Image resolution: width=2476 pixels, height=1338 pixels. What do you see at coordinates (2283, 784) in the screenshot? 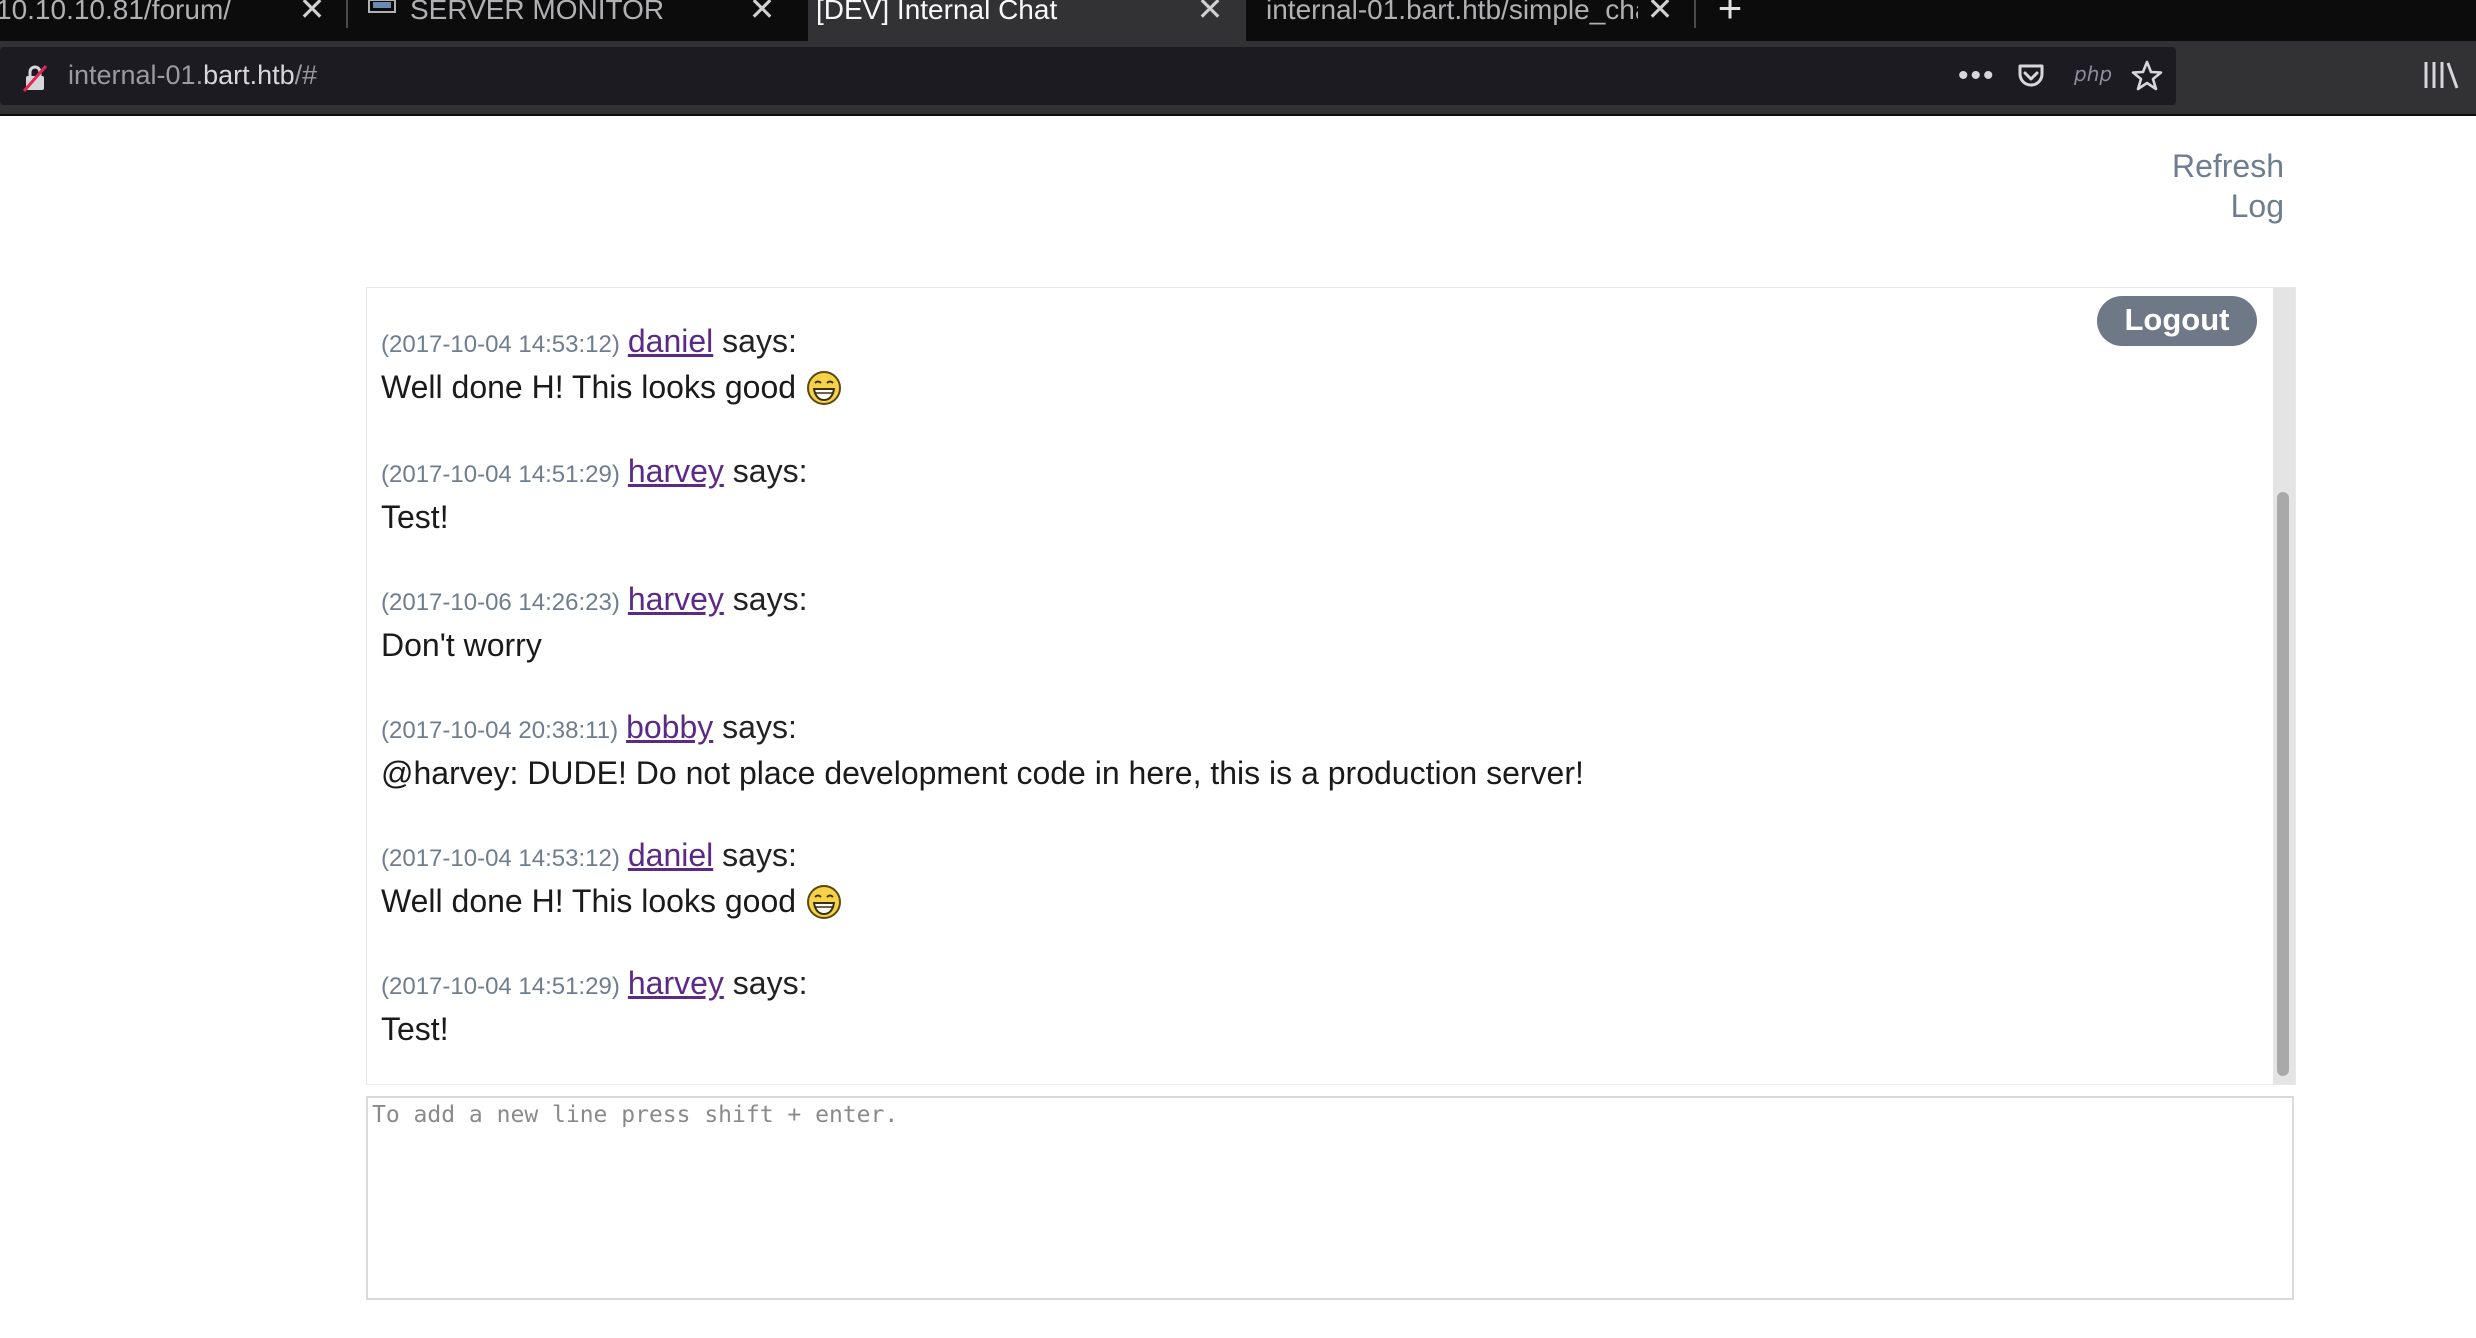
I see `scrollbar-thumb` at bounding box center [2283, 784].